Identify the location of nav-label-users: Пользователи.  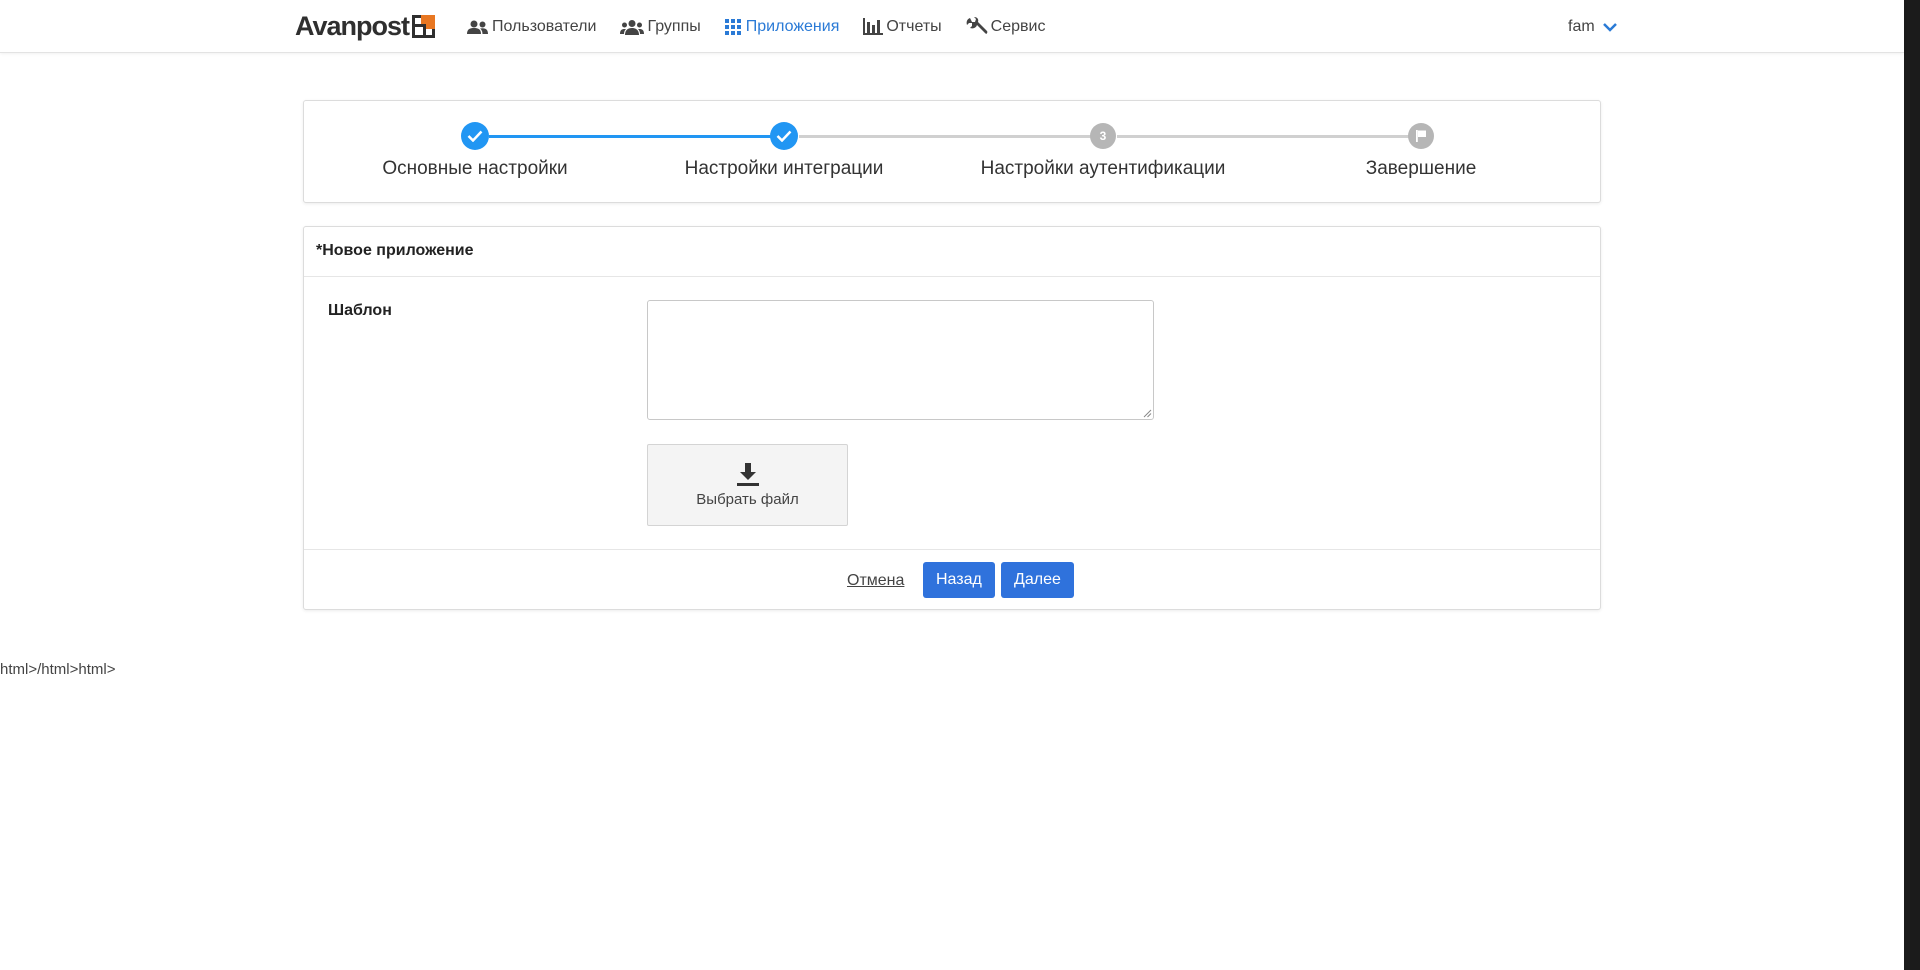
(544, 26).